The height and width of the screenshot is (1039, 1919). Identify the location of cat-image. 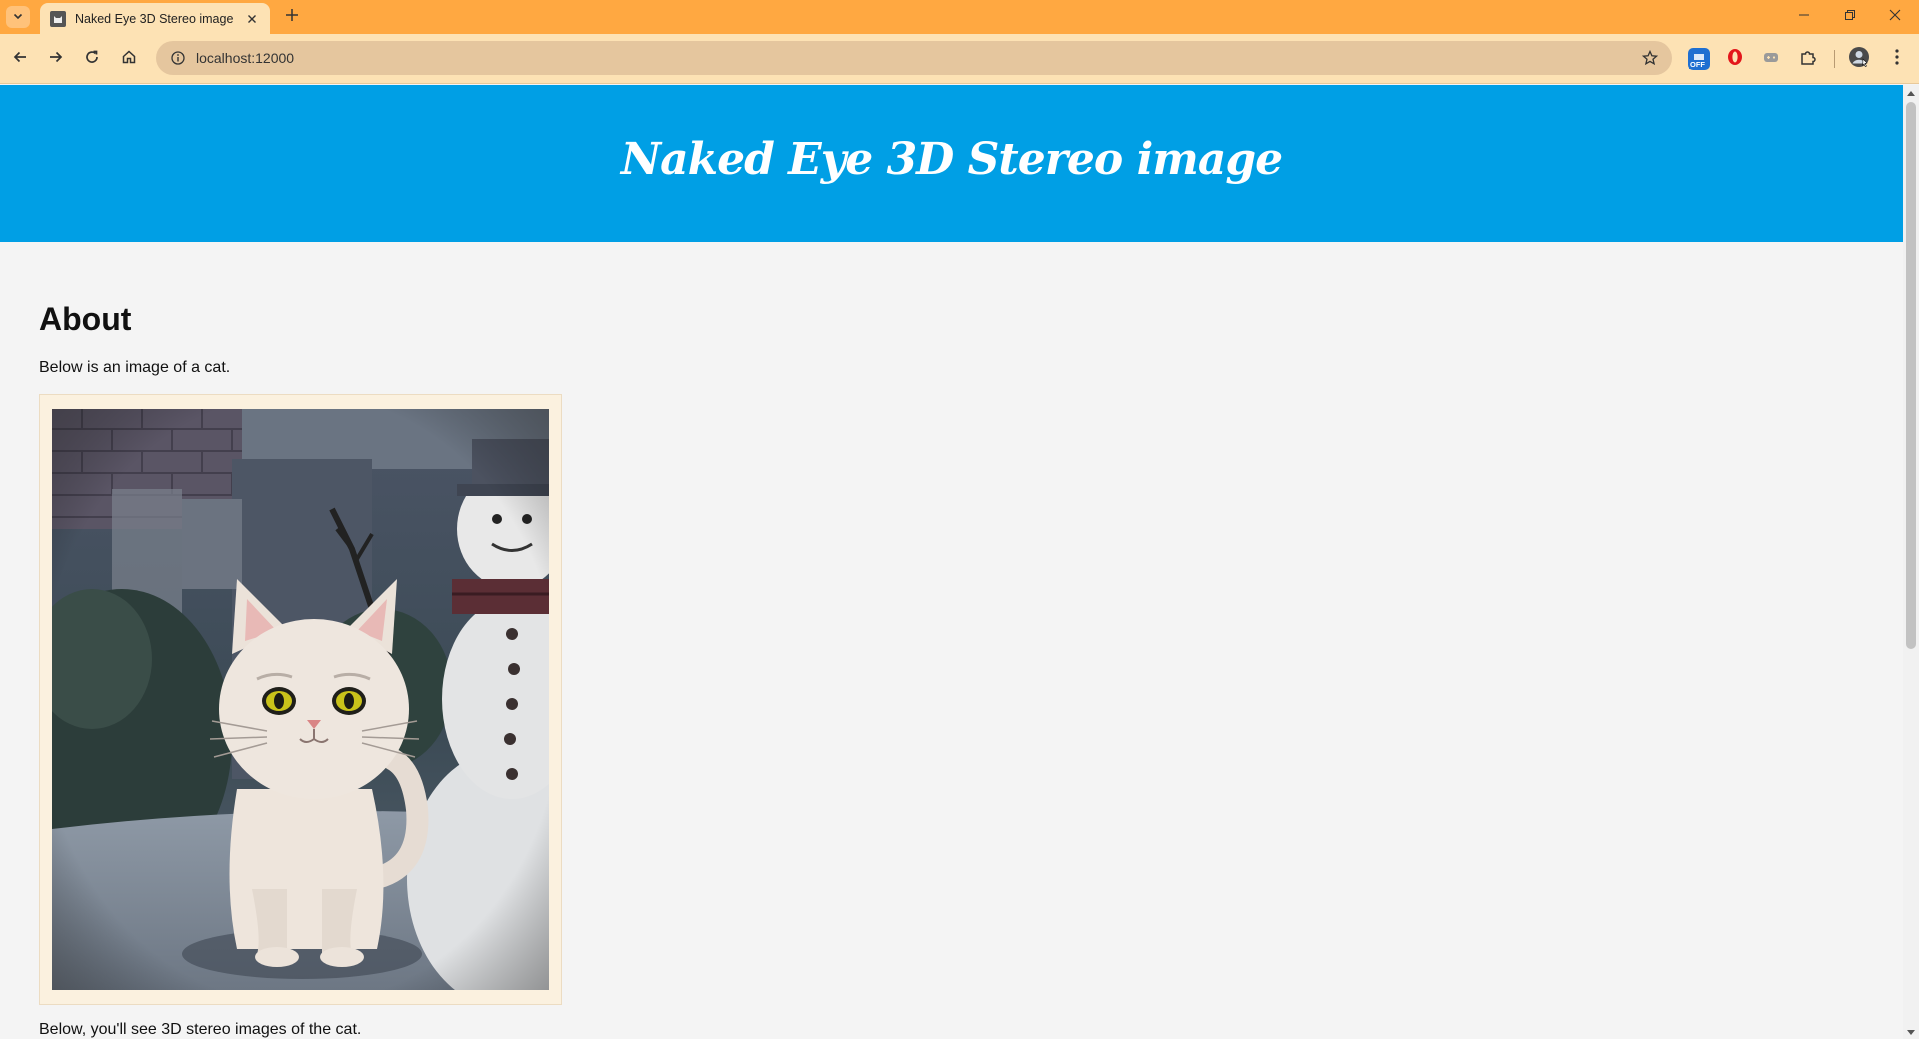
(300, 699).